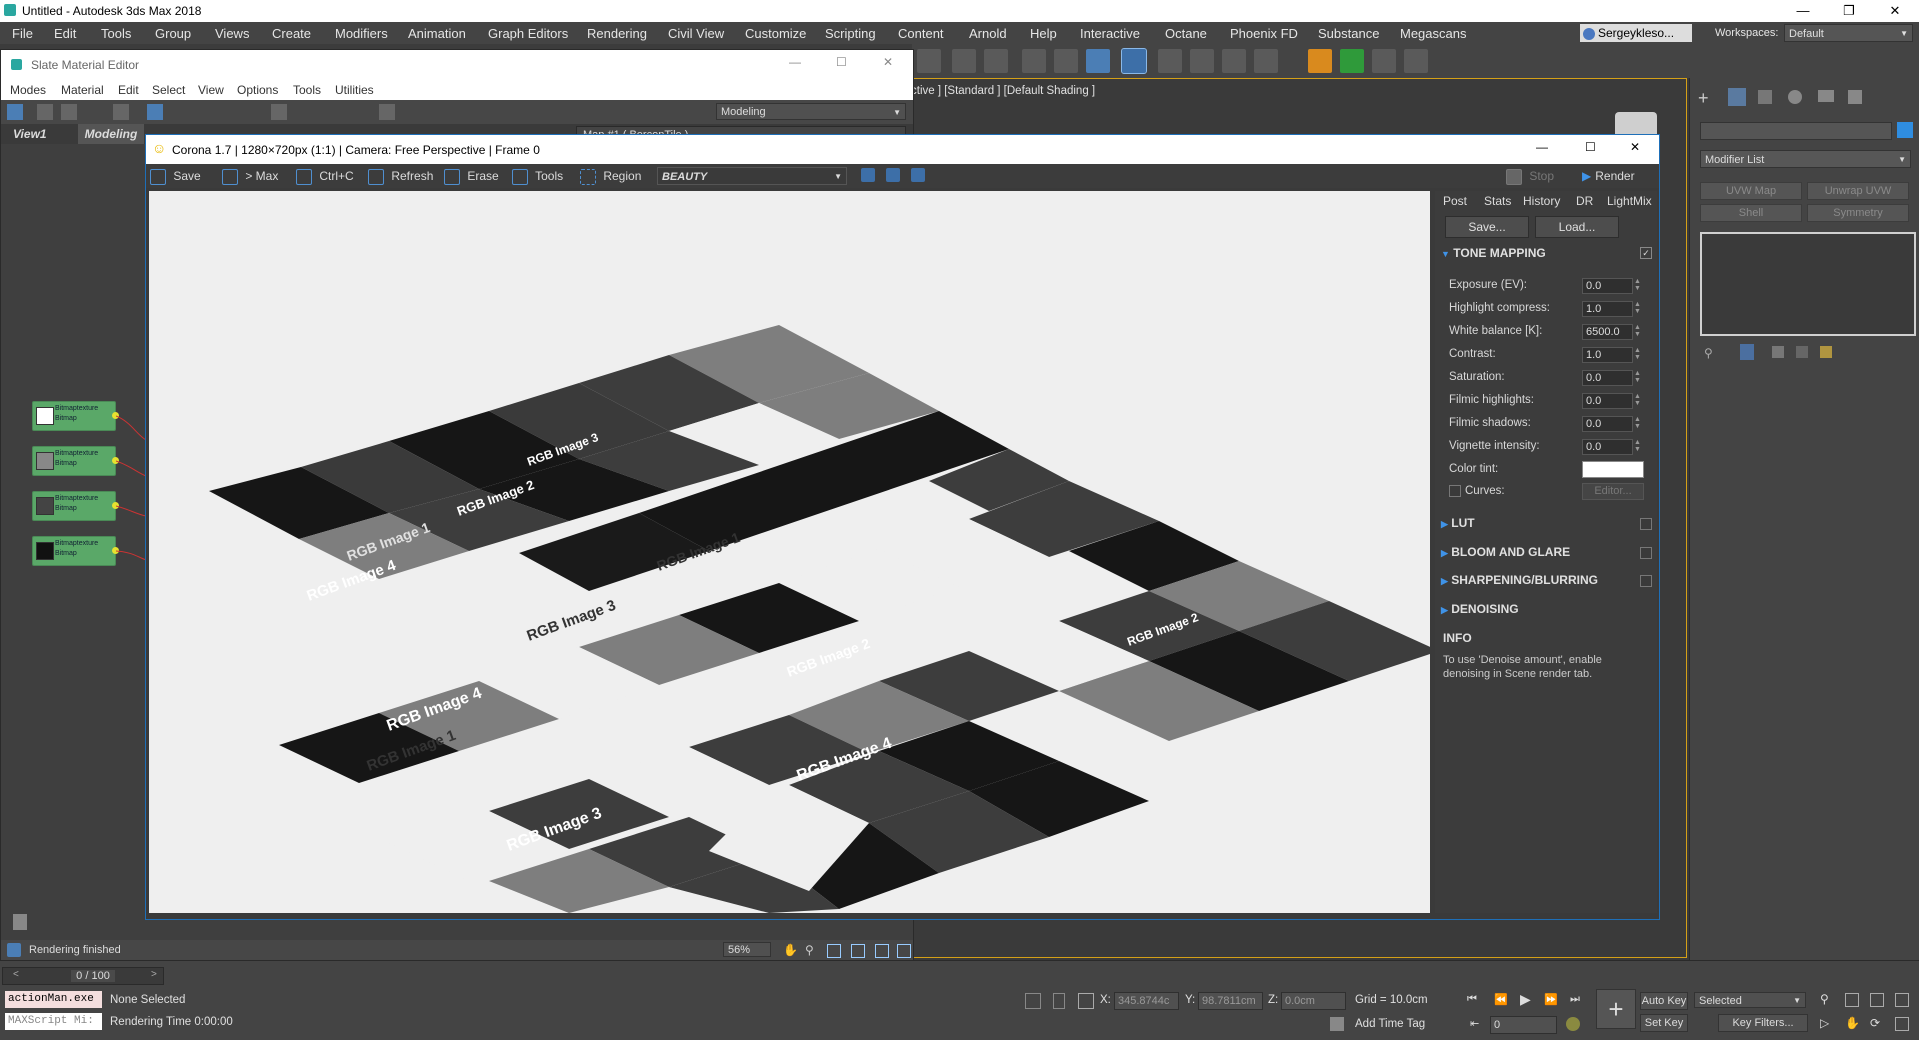 Image resolution: width=1919 pixels, height=1040 pixels. What do you see at coordinates (250, 176) in the screenshot?
I see `vfb-to-max-button: > Max` at bounding box center [250, 176].